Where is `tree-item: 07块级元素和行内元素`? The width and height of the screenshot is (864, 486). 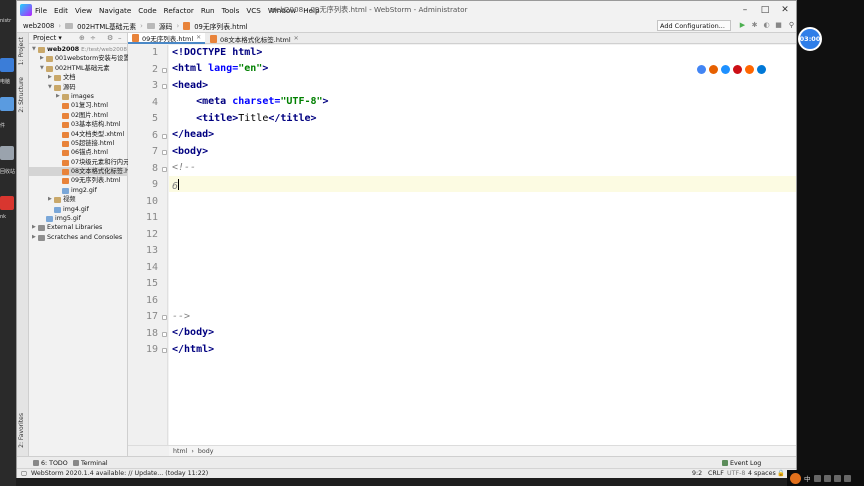 tree-item: 07块级元素和行内元素 is located at coordinates (78, 162).